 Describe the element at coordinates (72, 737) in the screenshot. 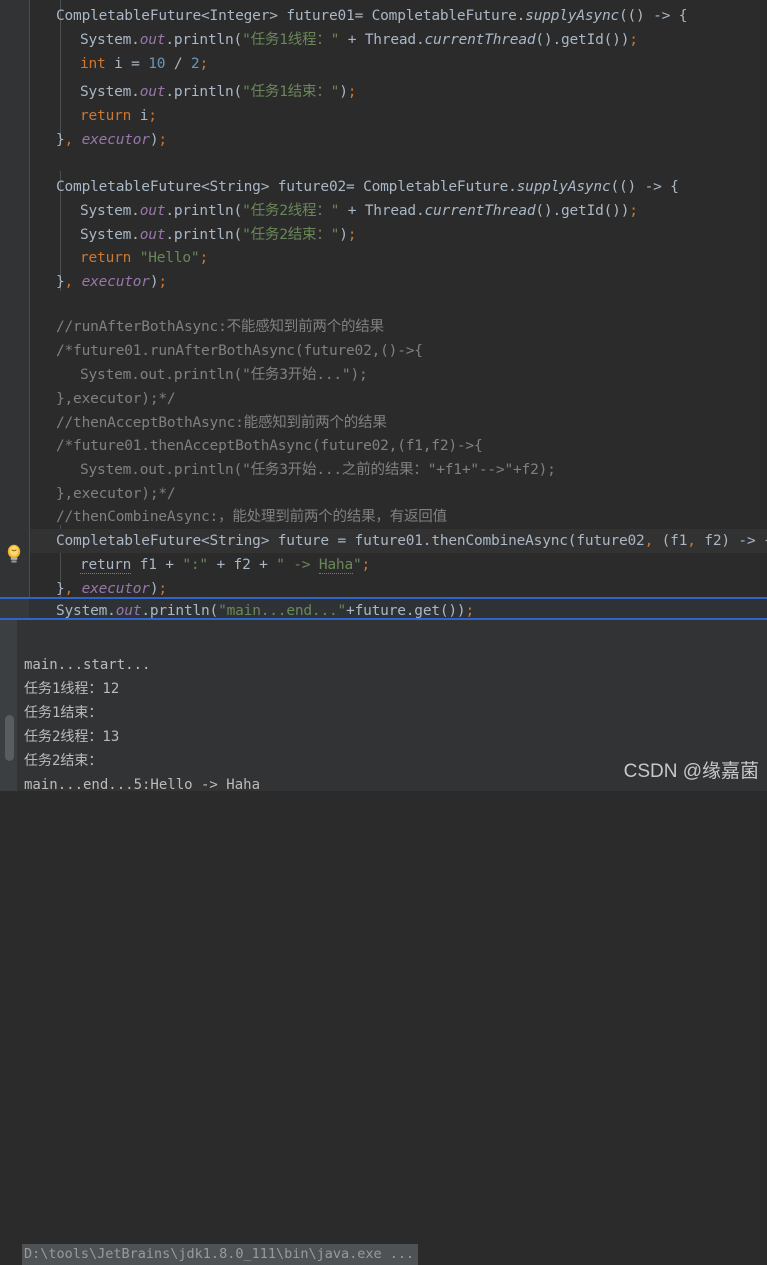

I see `console-output-line: 任务2线程：13` at that location.